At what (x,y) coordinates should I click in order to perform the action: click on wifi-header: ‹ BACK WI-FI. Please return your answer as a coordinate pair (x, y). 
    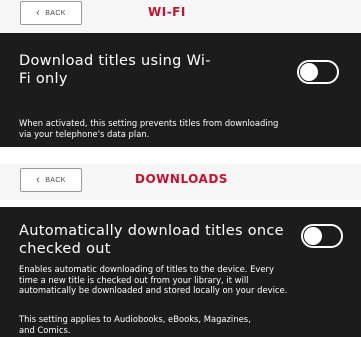
    Looking at the image, I should click on (180, 16).